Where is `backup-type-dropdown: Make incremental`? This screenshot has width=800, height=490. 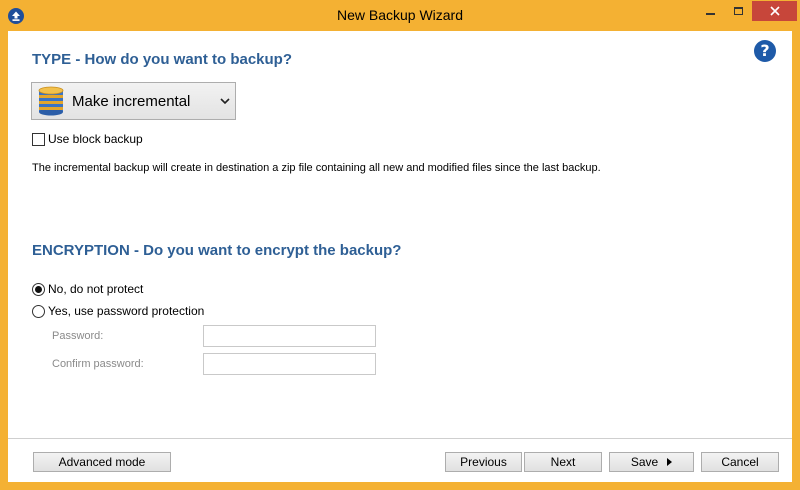 backup-type-dropdown: Make incremental is located at coordinates (133, 101).